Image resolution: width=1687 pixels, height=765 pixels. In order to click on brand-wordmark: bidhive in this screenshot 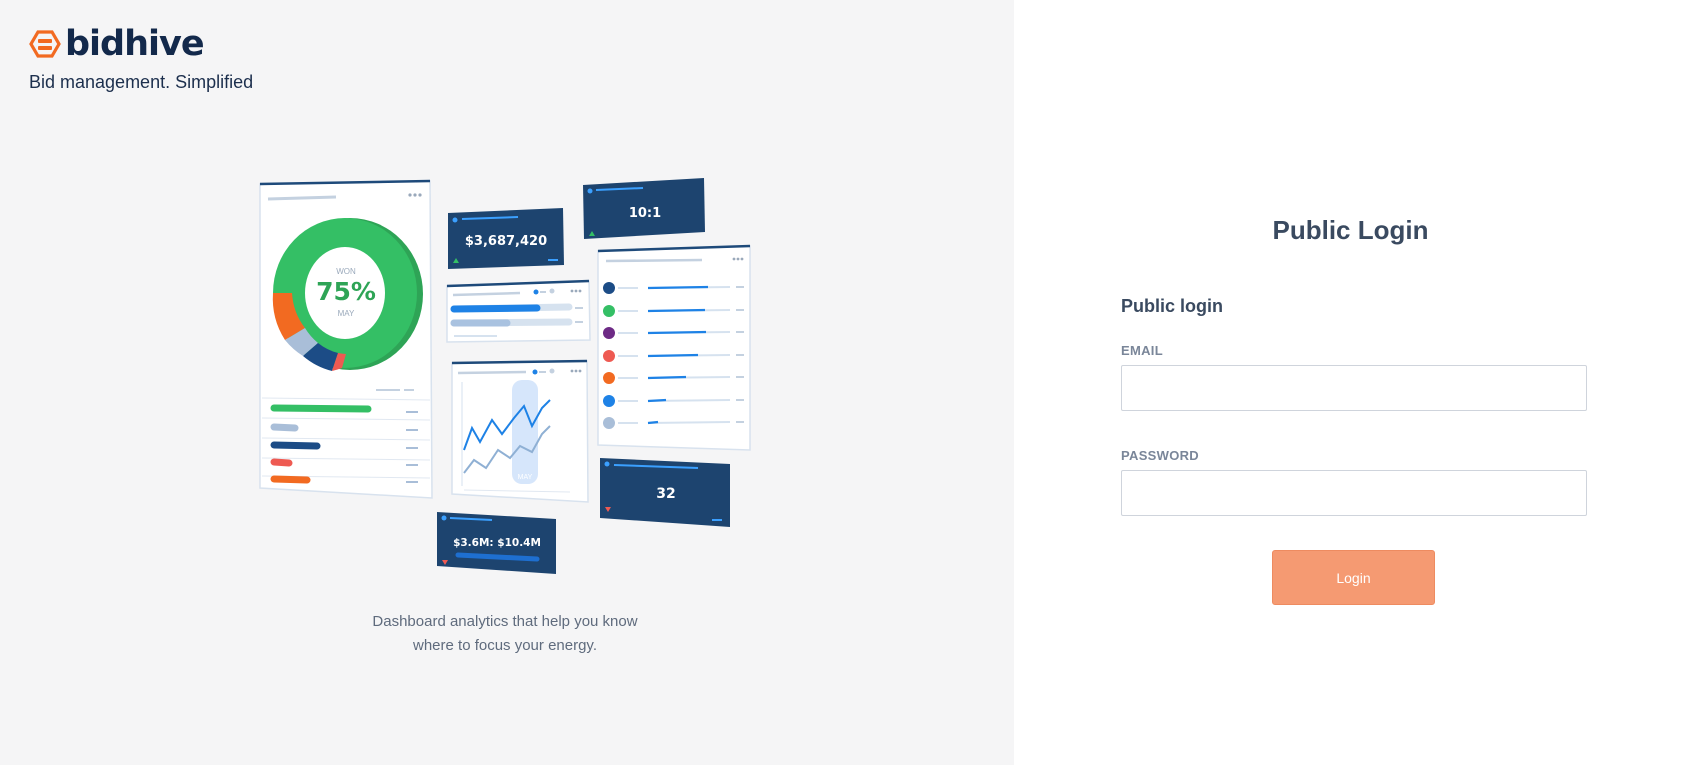, I will do `click(135, 44)`.